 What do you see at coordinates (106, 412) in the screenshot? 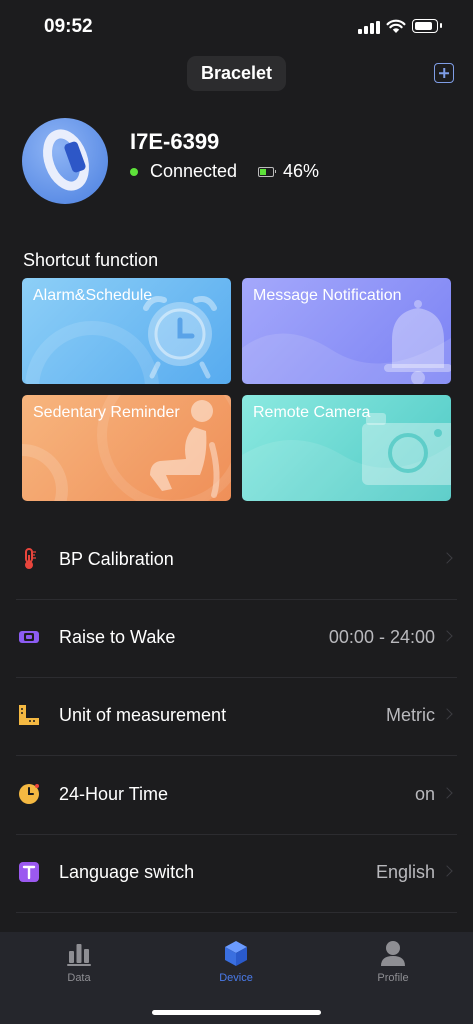
I see `card-label: Sedentary Reminder` at bounding box center [106, 412].